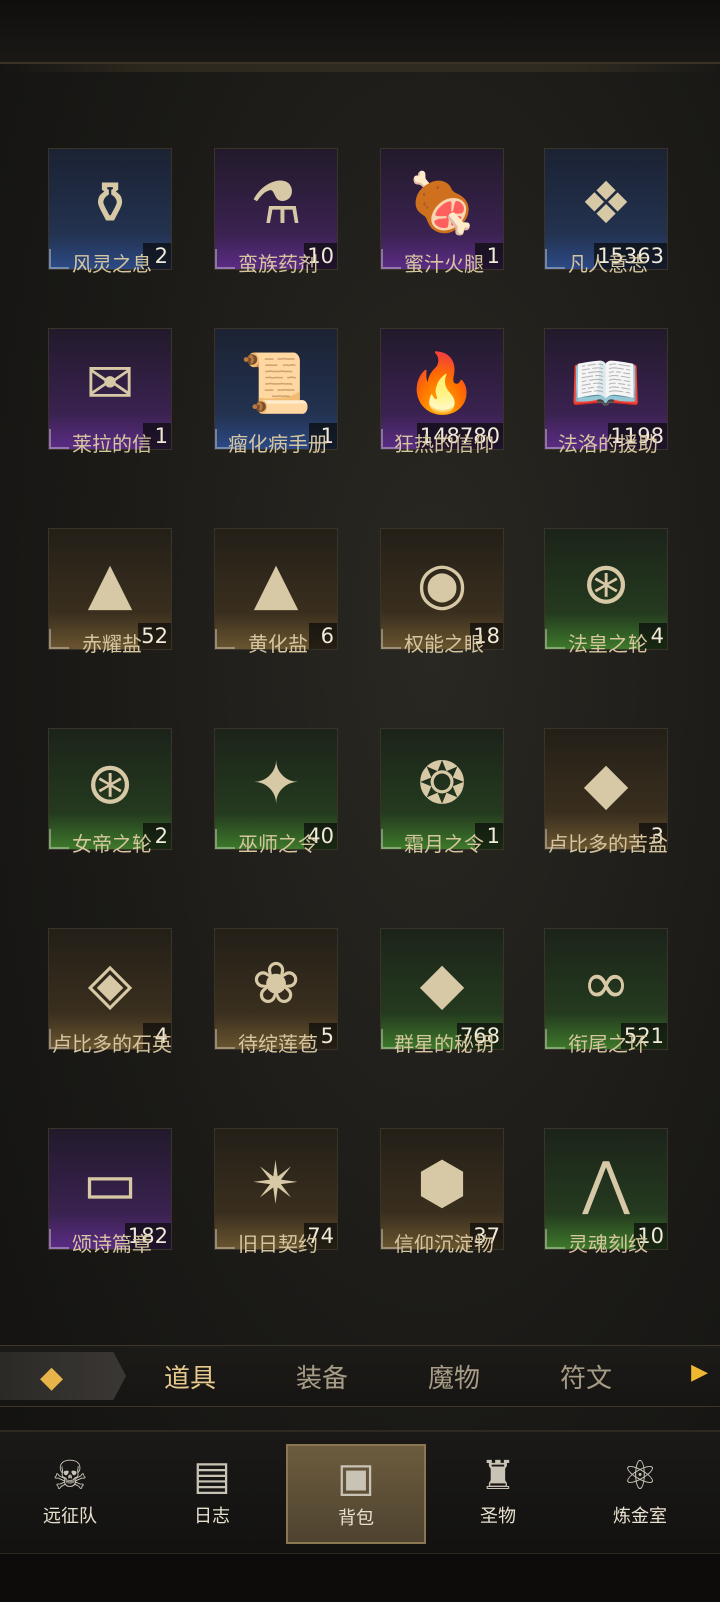 This screenshot has width=720, height=1602. What do you see at coordinates (278, 264) in the screenshot?
I see `item-name: 蛮族药剂` at bounding box center [278, 264].